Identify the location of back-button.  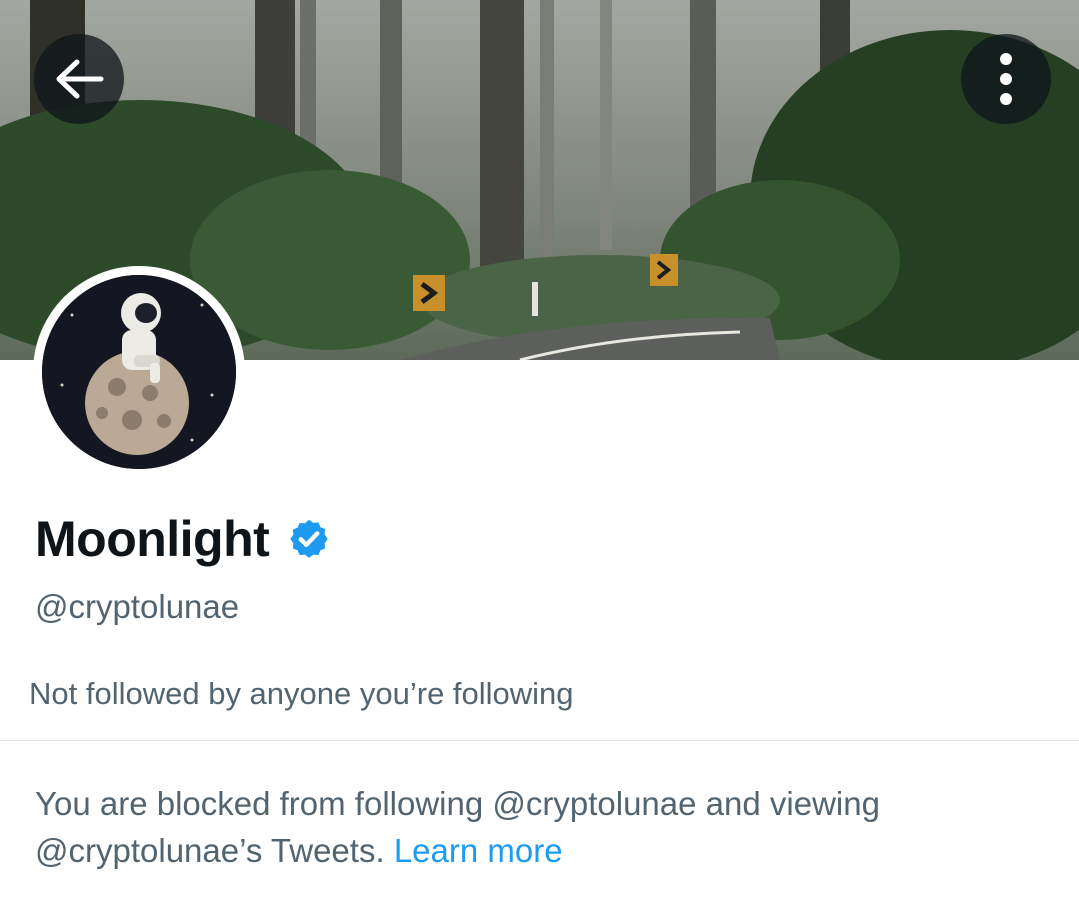
(79, 79).